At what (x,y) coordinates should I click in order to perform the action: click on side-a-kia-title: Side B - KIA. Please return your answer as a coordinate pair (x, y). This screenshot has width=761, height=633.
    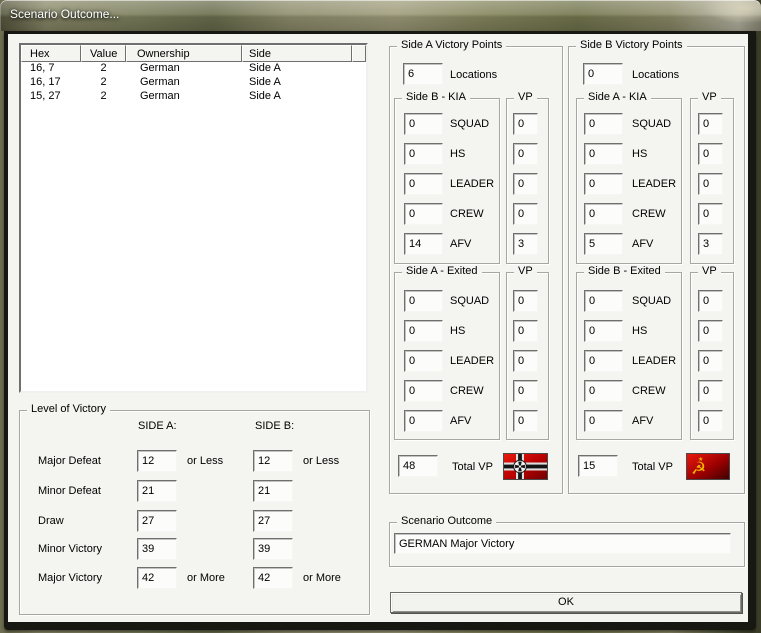
    Looking at the image, I should click on (436, 97).